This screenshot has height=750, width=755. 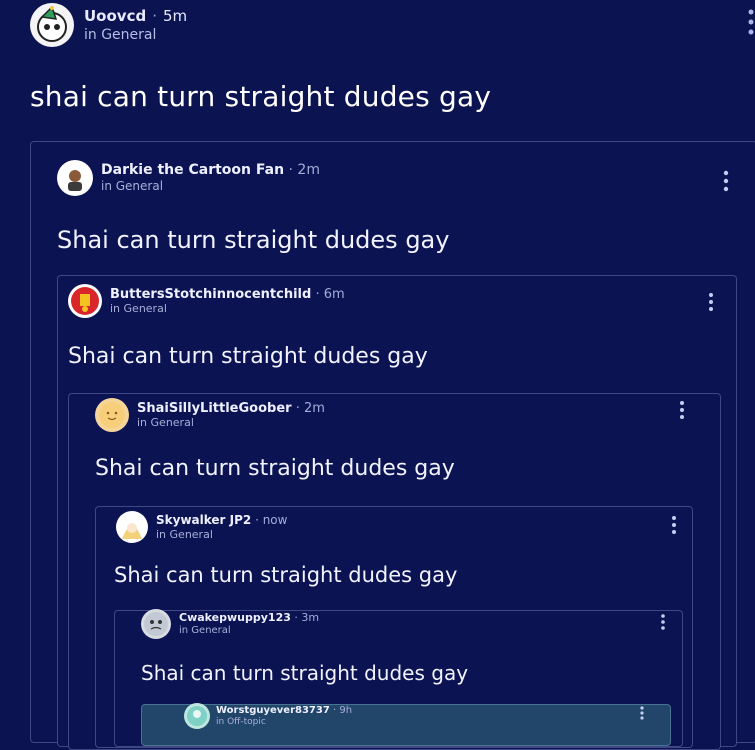 I want to click on party-hat-avatar-icon, so click(x=52, y=23).